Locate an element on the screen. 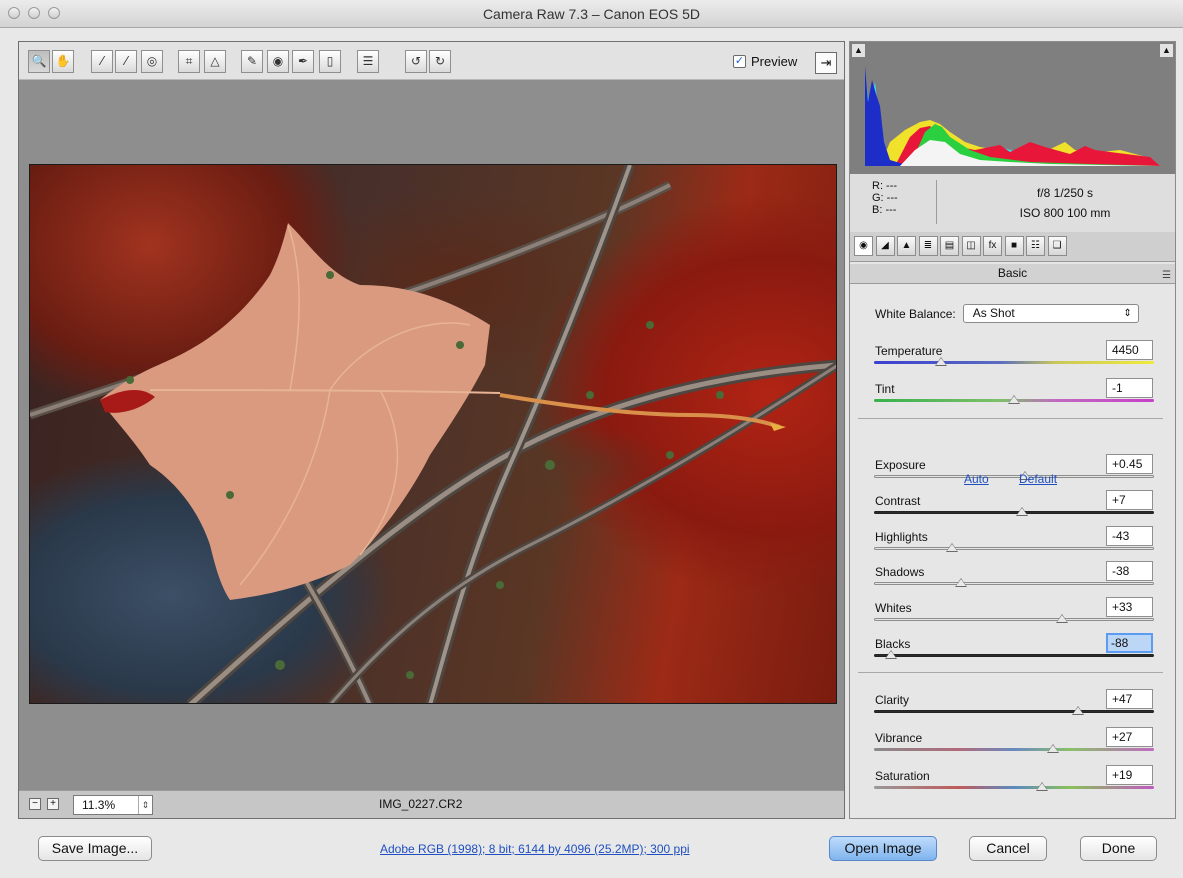 This screenshot has height=878, width=1183. zoom-out-button: − is located at coordinates (35, 804).